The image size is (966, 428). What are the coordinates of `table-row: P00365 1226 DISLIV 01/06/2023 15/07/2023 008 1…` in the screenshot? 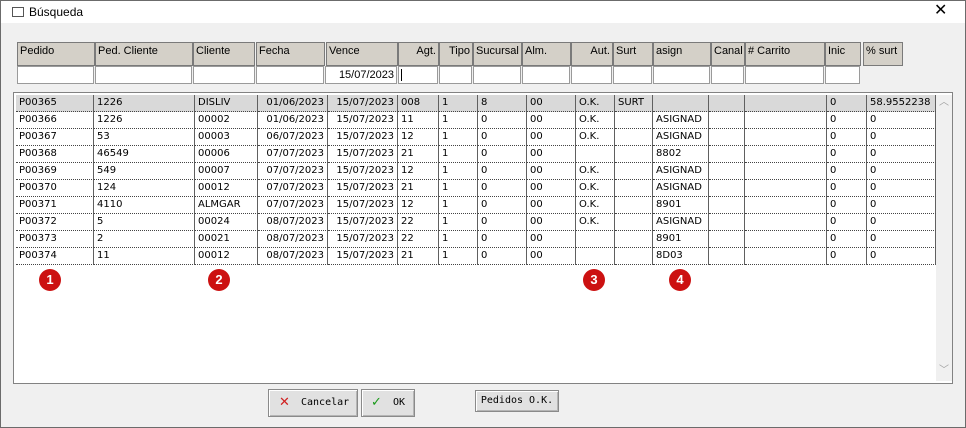 It's located at (476, 103).